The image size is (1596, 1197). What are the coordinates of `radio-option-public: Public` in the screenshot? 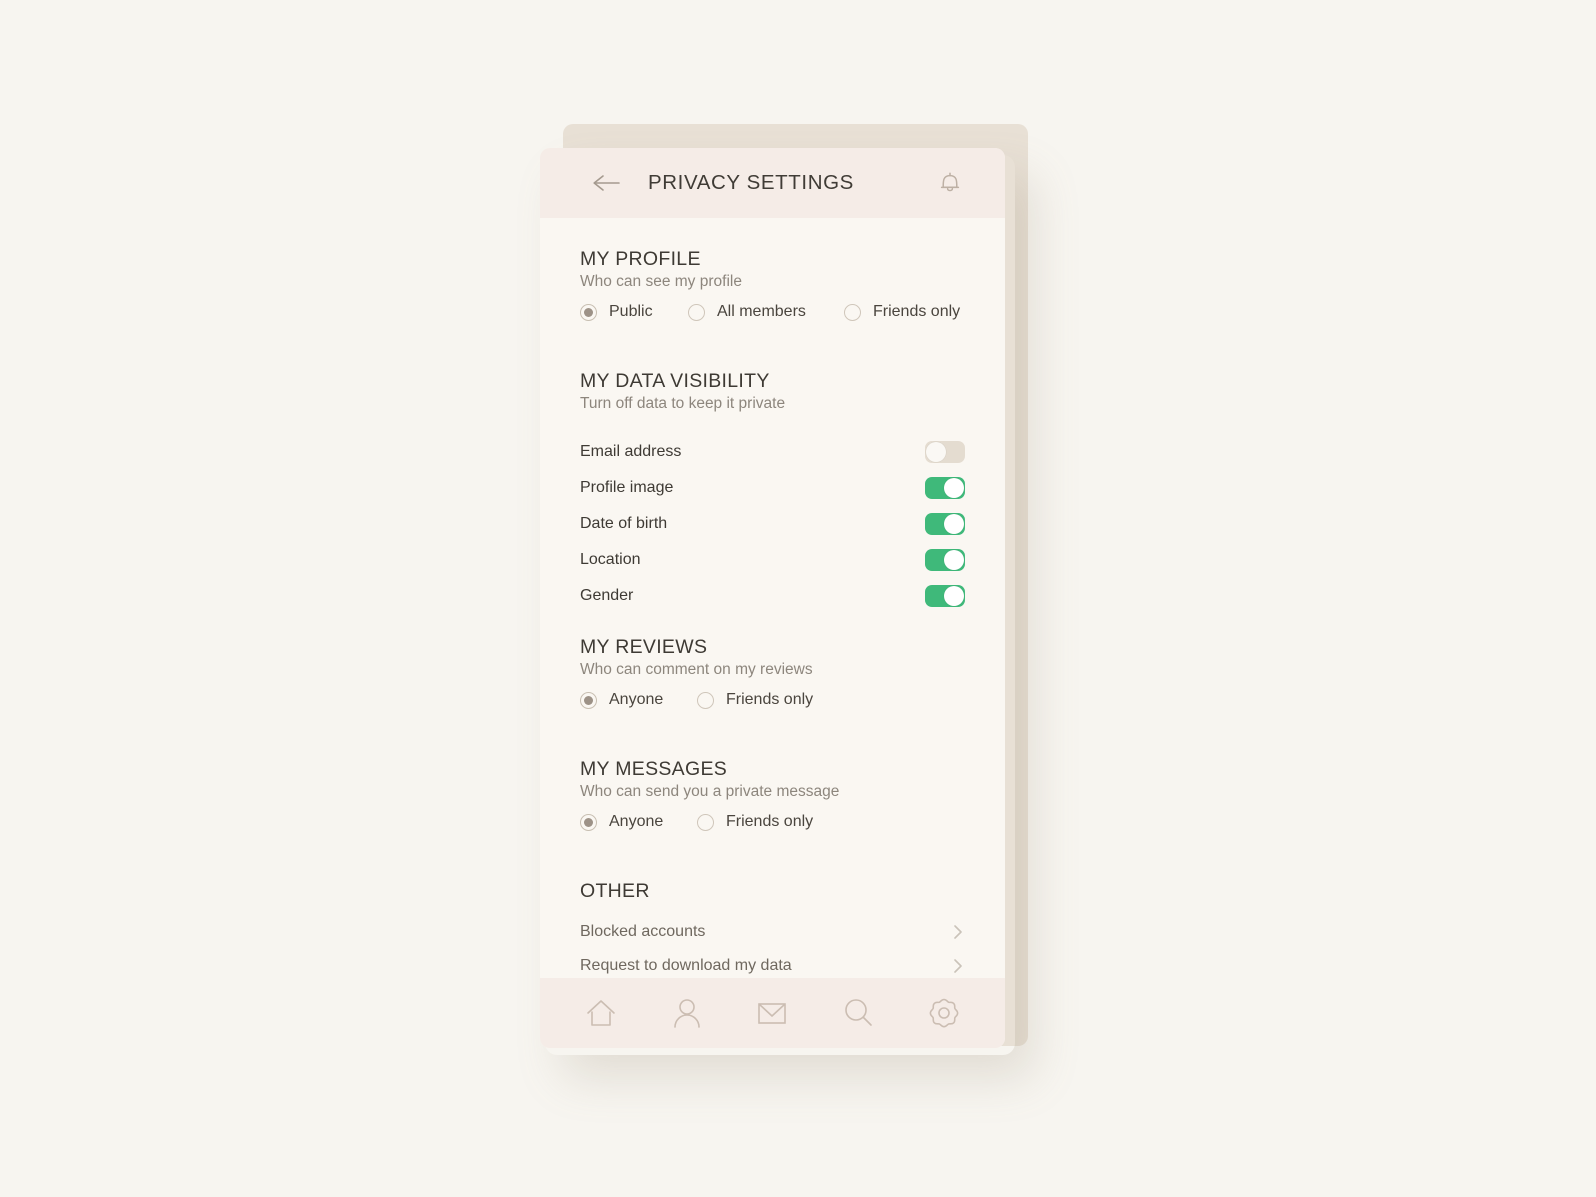 It's located at (616, 312).